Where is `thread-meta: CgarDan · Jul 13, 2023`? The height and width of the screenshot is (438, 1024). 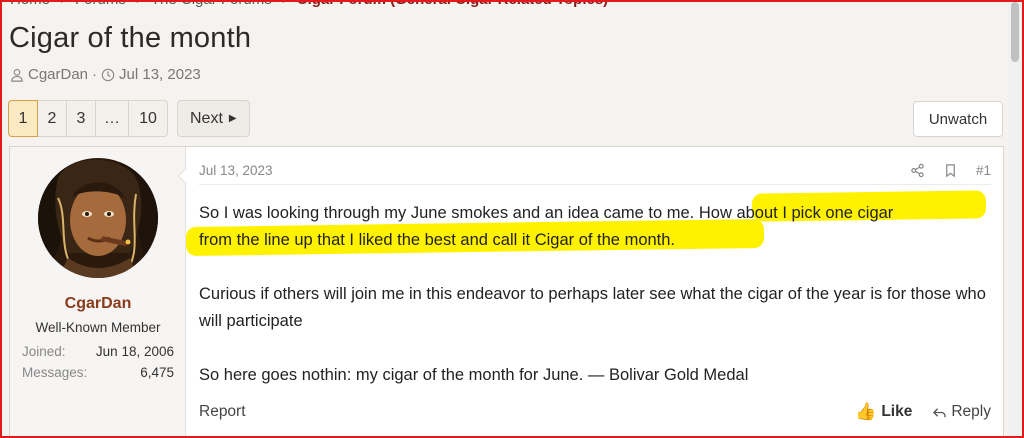
thread-meta: CgarDan · Jul 13, 2023 is located at coordinates (105, 74).